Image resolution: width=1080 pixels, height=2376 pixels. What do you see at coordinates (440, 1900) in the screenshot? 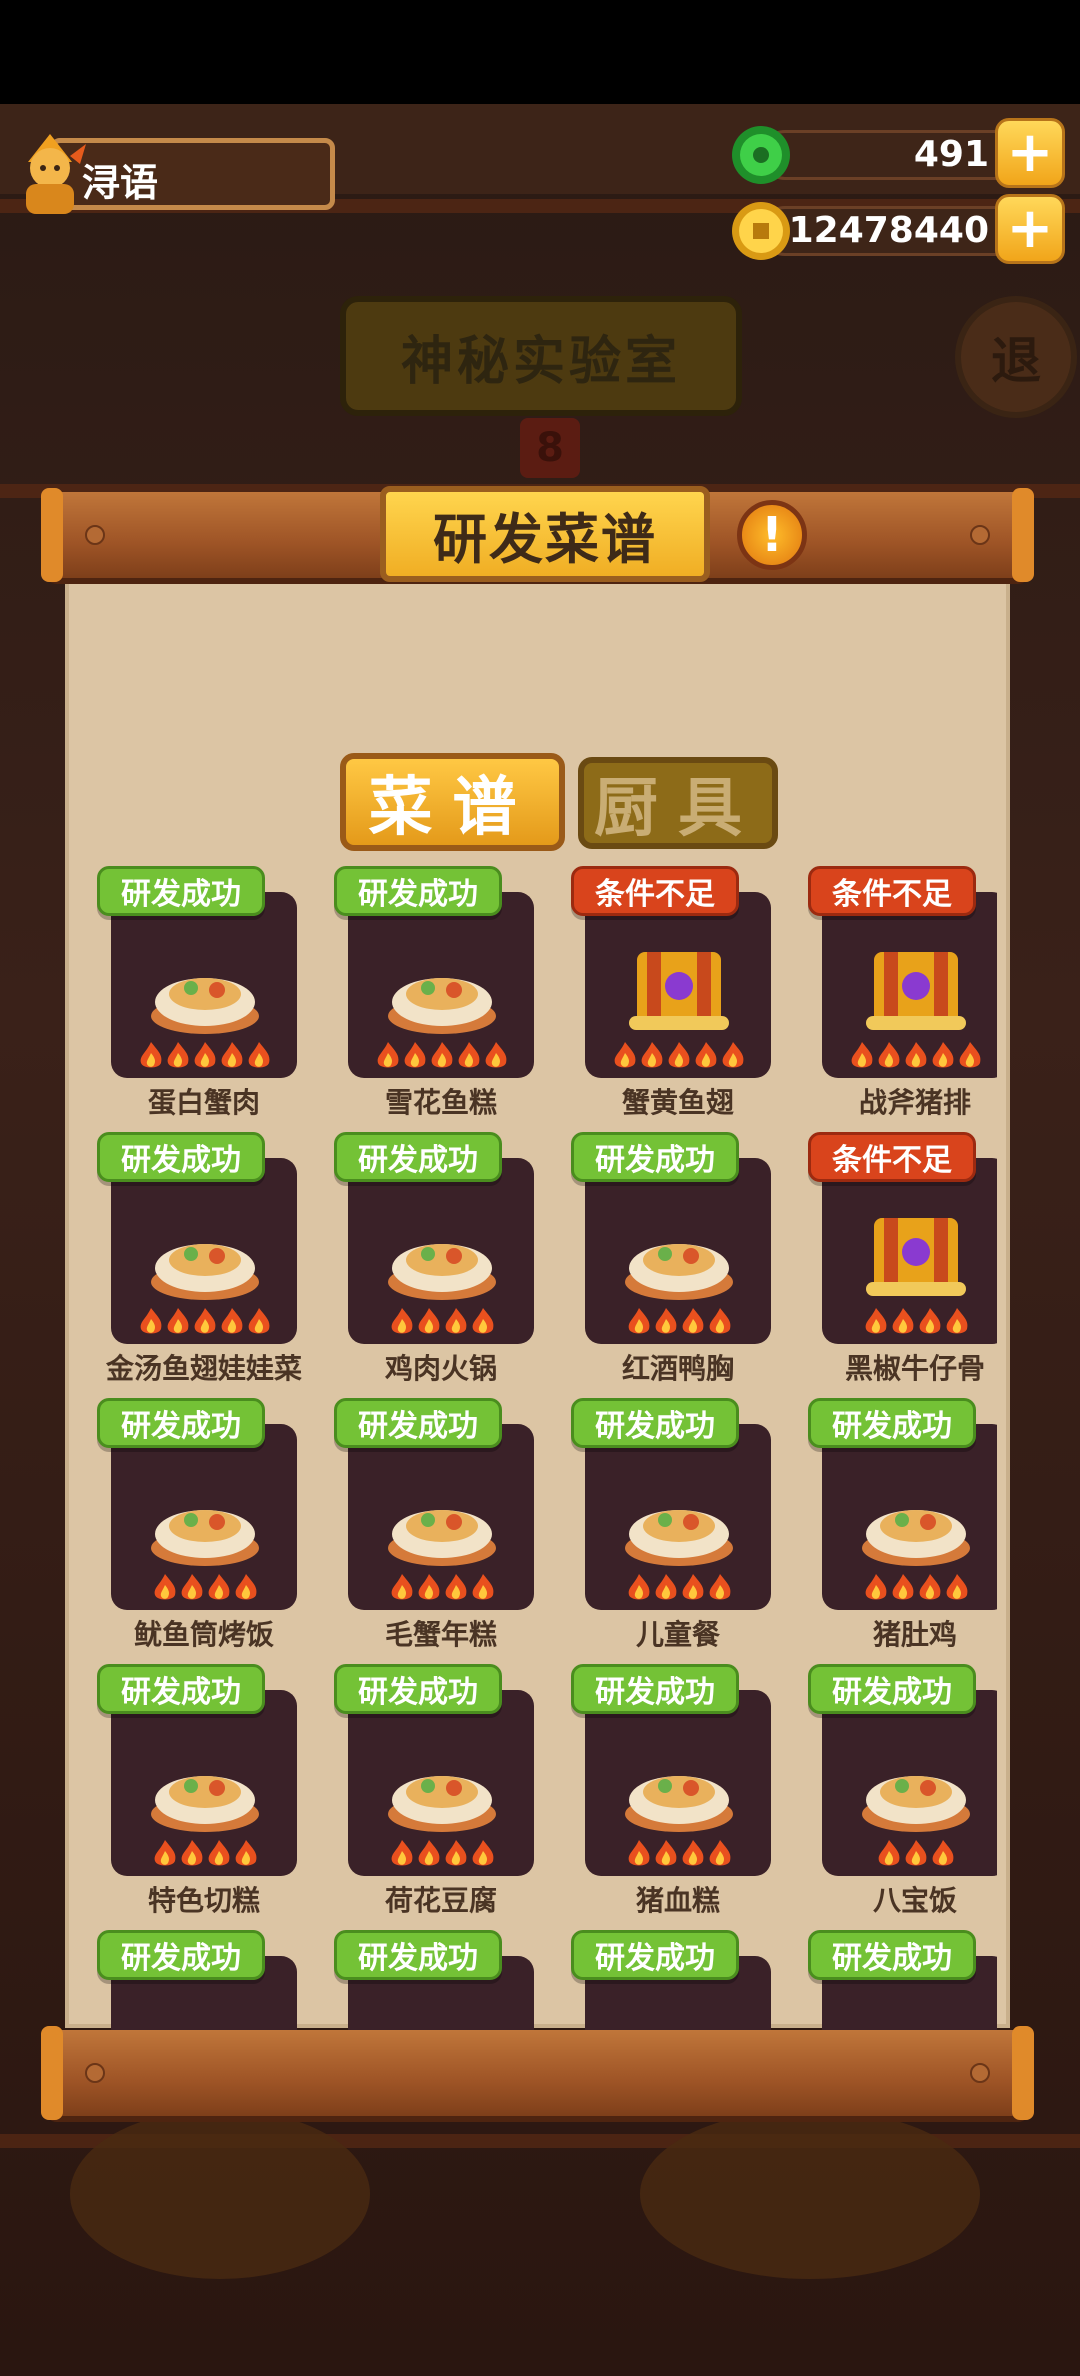
I see `recipe-name: 荷花豆腐` at bounding box center [440, 1900].